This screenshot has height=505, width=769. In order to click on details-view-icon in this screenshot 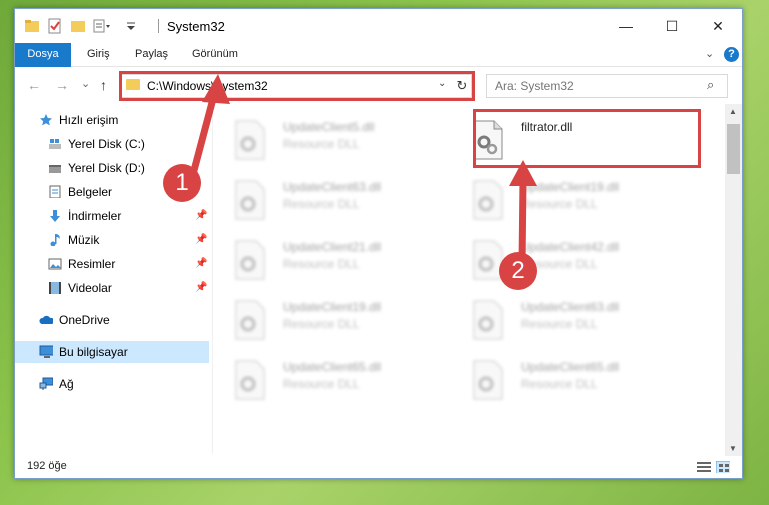, I will do `click(704, 467)`.